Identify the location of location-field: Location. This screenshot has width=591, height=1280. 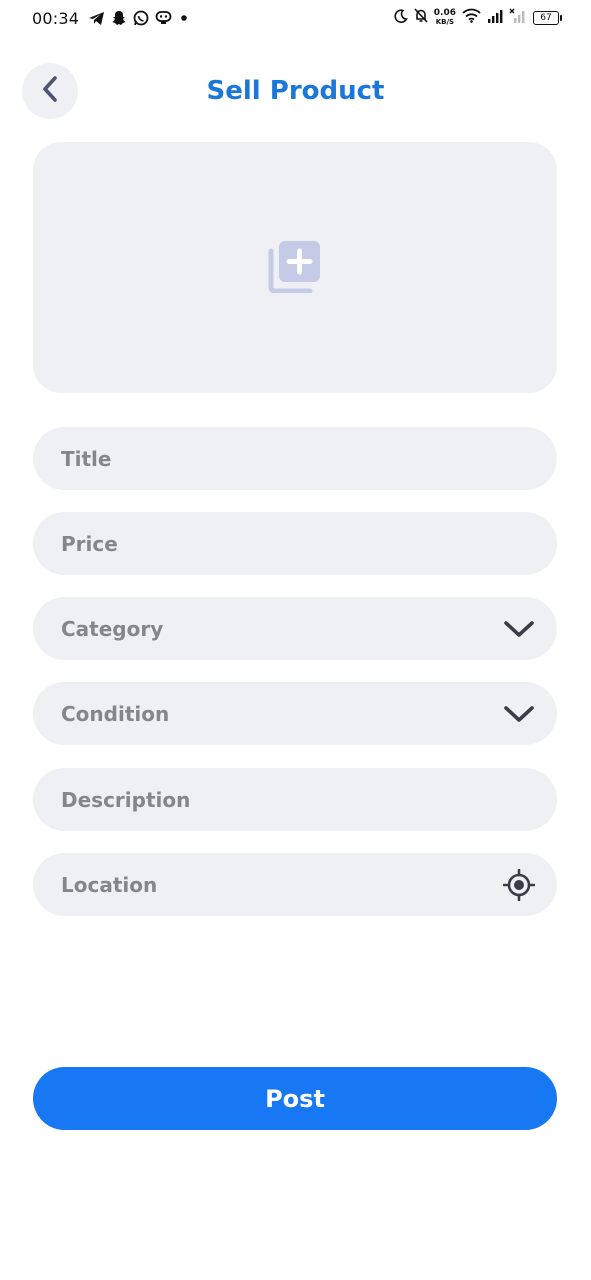
(295, 884).